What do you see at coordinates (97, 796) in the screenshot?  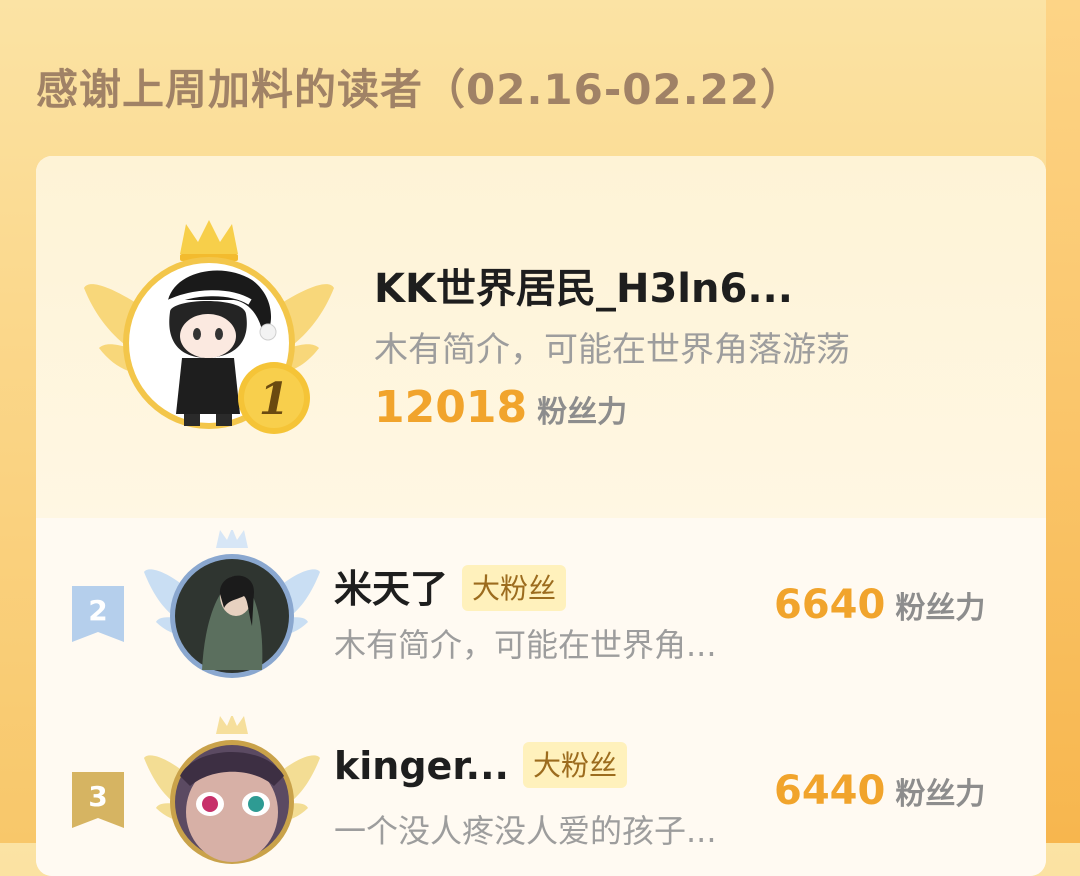 I see `rank-number: 3` at bounding box center [97, 796].